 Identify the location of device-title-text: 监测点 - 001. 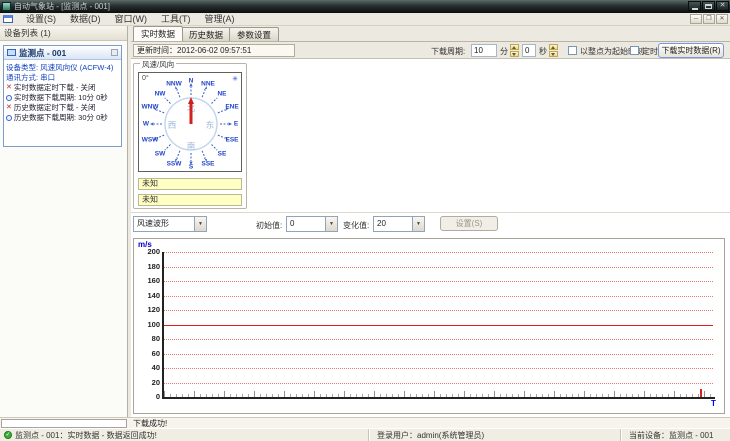
(43, 52).